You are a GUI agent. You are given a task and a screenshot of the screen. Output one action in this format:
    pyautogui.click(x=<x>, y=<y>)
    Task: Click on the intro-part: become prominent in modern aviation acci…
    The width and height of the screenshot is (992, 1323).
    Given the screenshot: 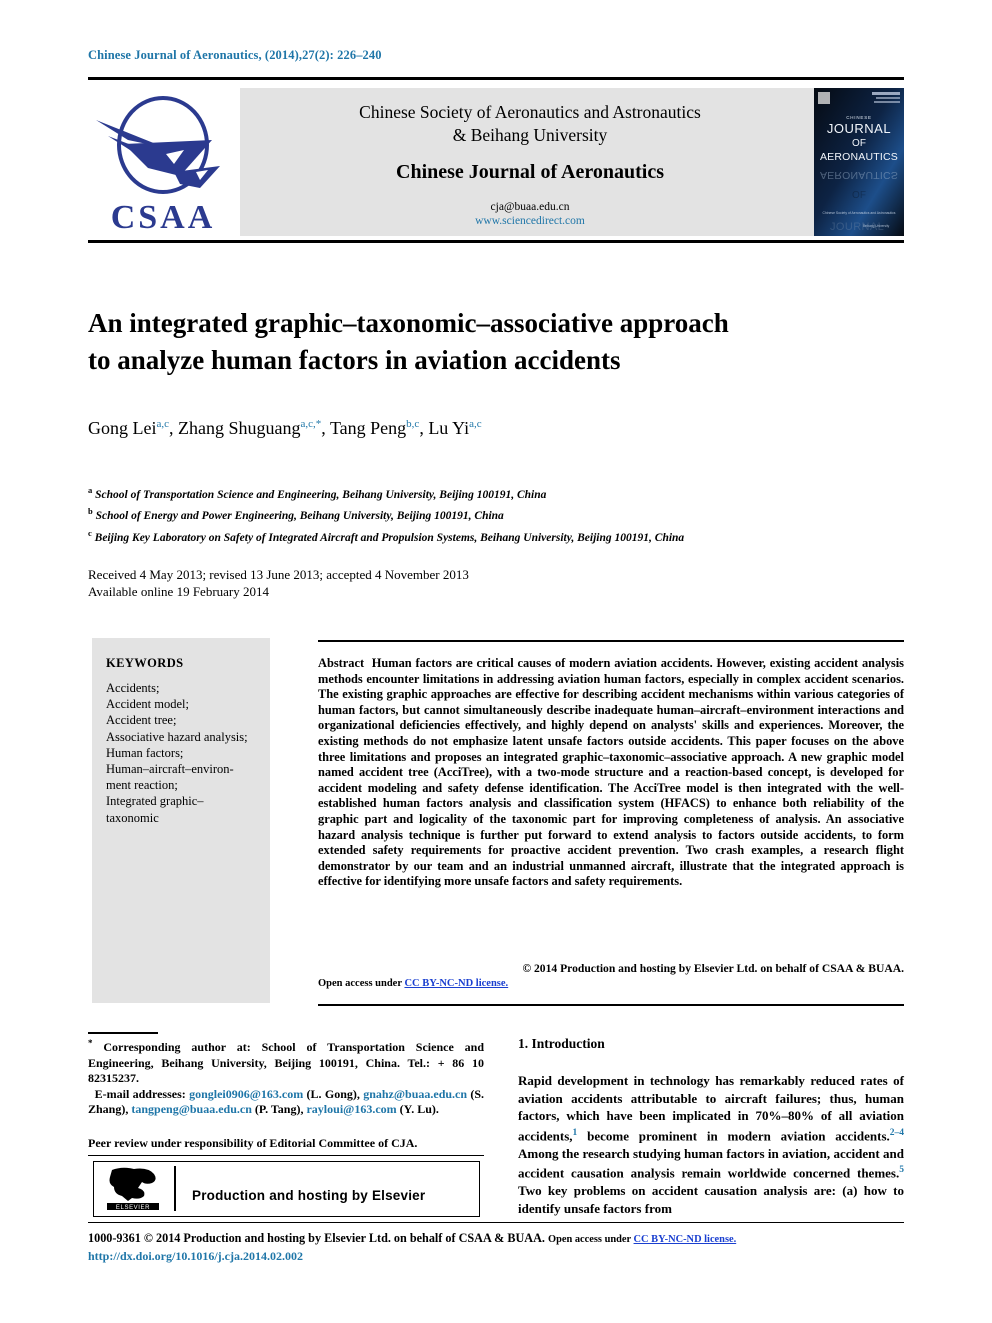 What is the action you would take?
    pyautogui.click(x=733, y=1136)
    